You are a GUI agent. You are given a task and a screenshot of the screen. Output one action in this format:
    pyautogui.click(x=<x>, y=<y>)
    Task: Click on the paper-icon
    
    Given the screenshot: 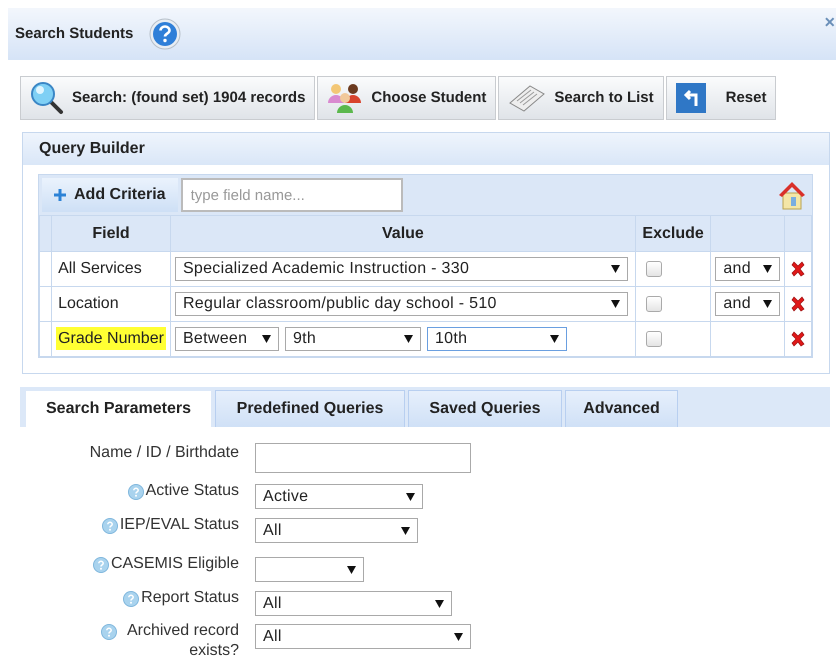 What is the action you would take?
    pyautogui.click(x=527, y=98)
    